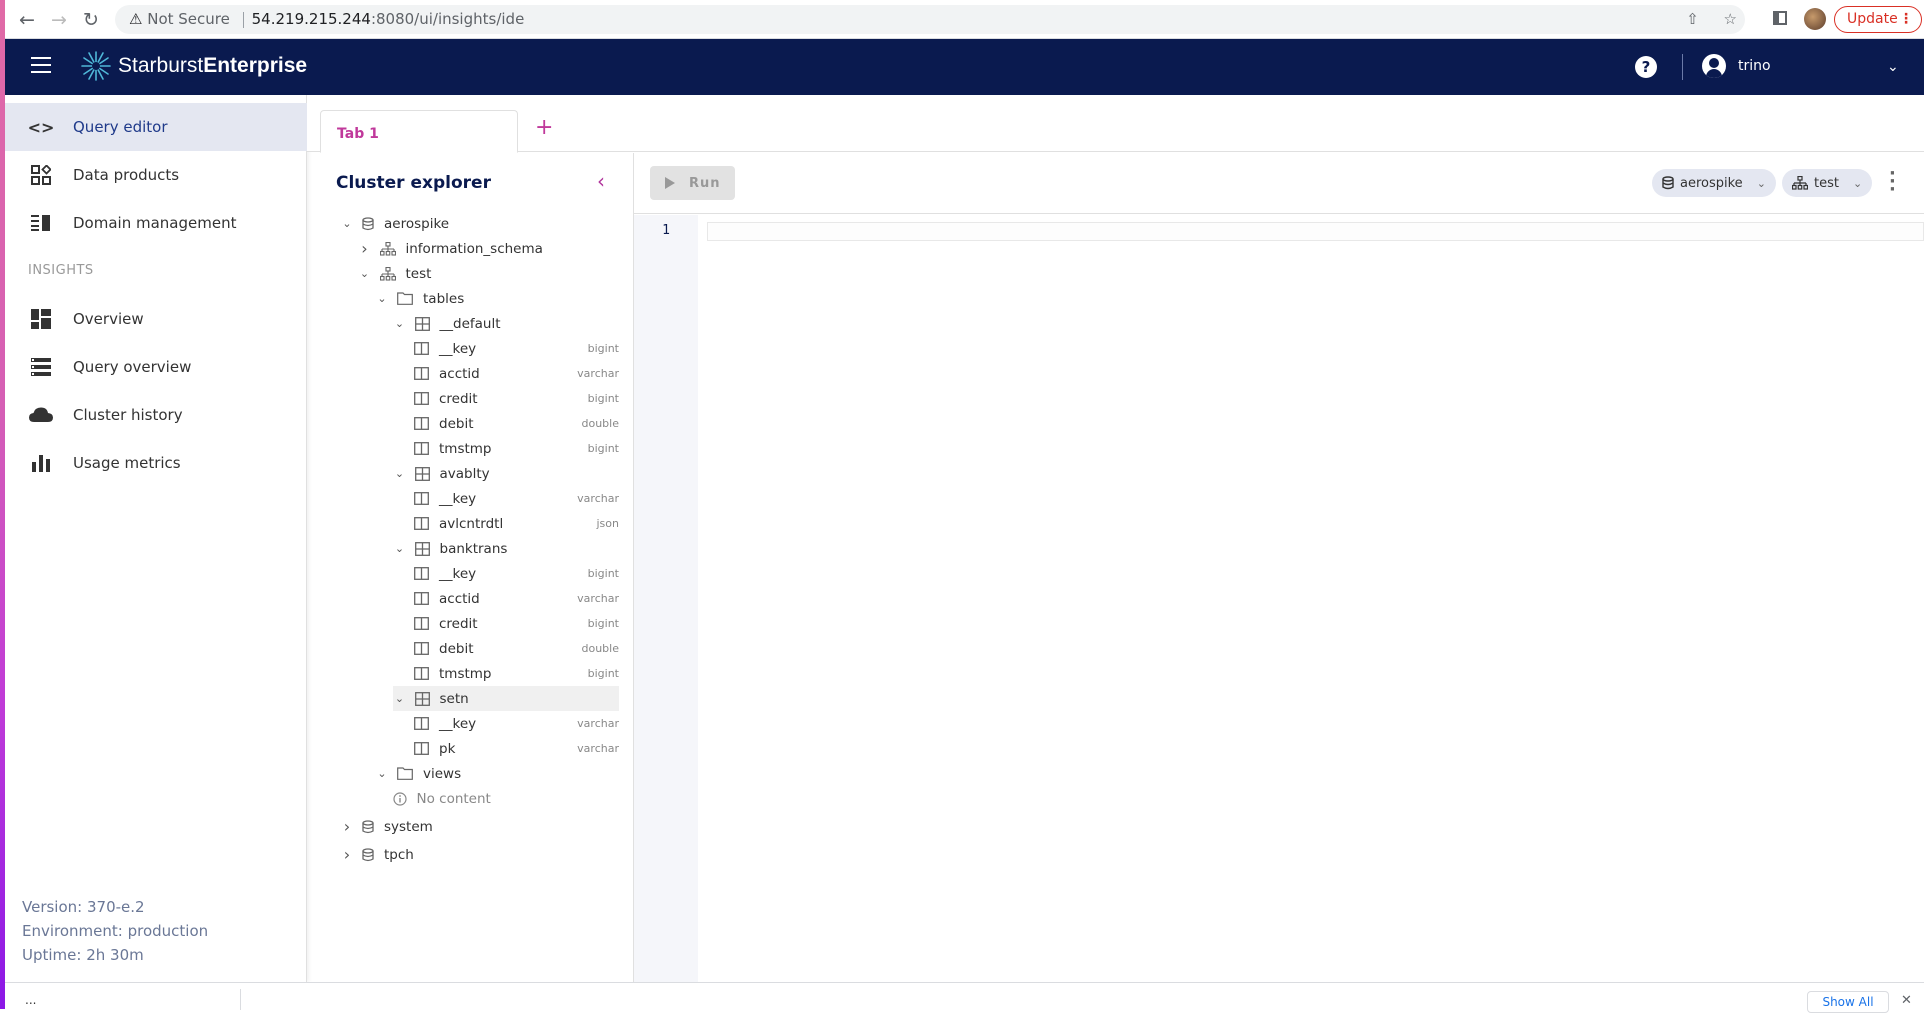 This screenshot has height=1013, width=1924. What do you see at coordinates (41, 415) in the screenshot?
I see `cloud-icon` at bounding box center [41, 415].